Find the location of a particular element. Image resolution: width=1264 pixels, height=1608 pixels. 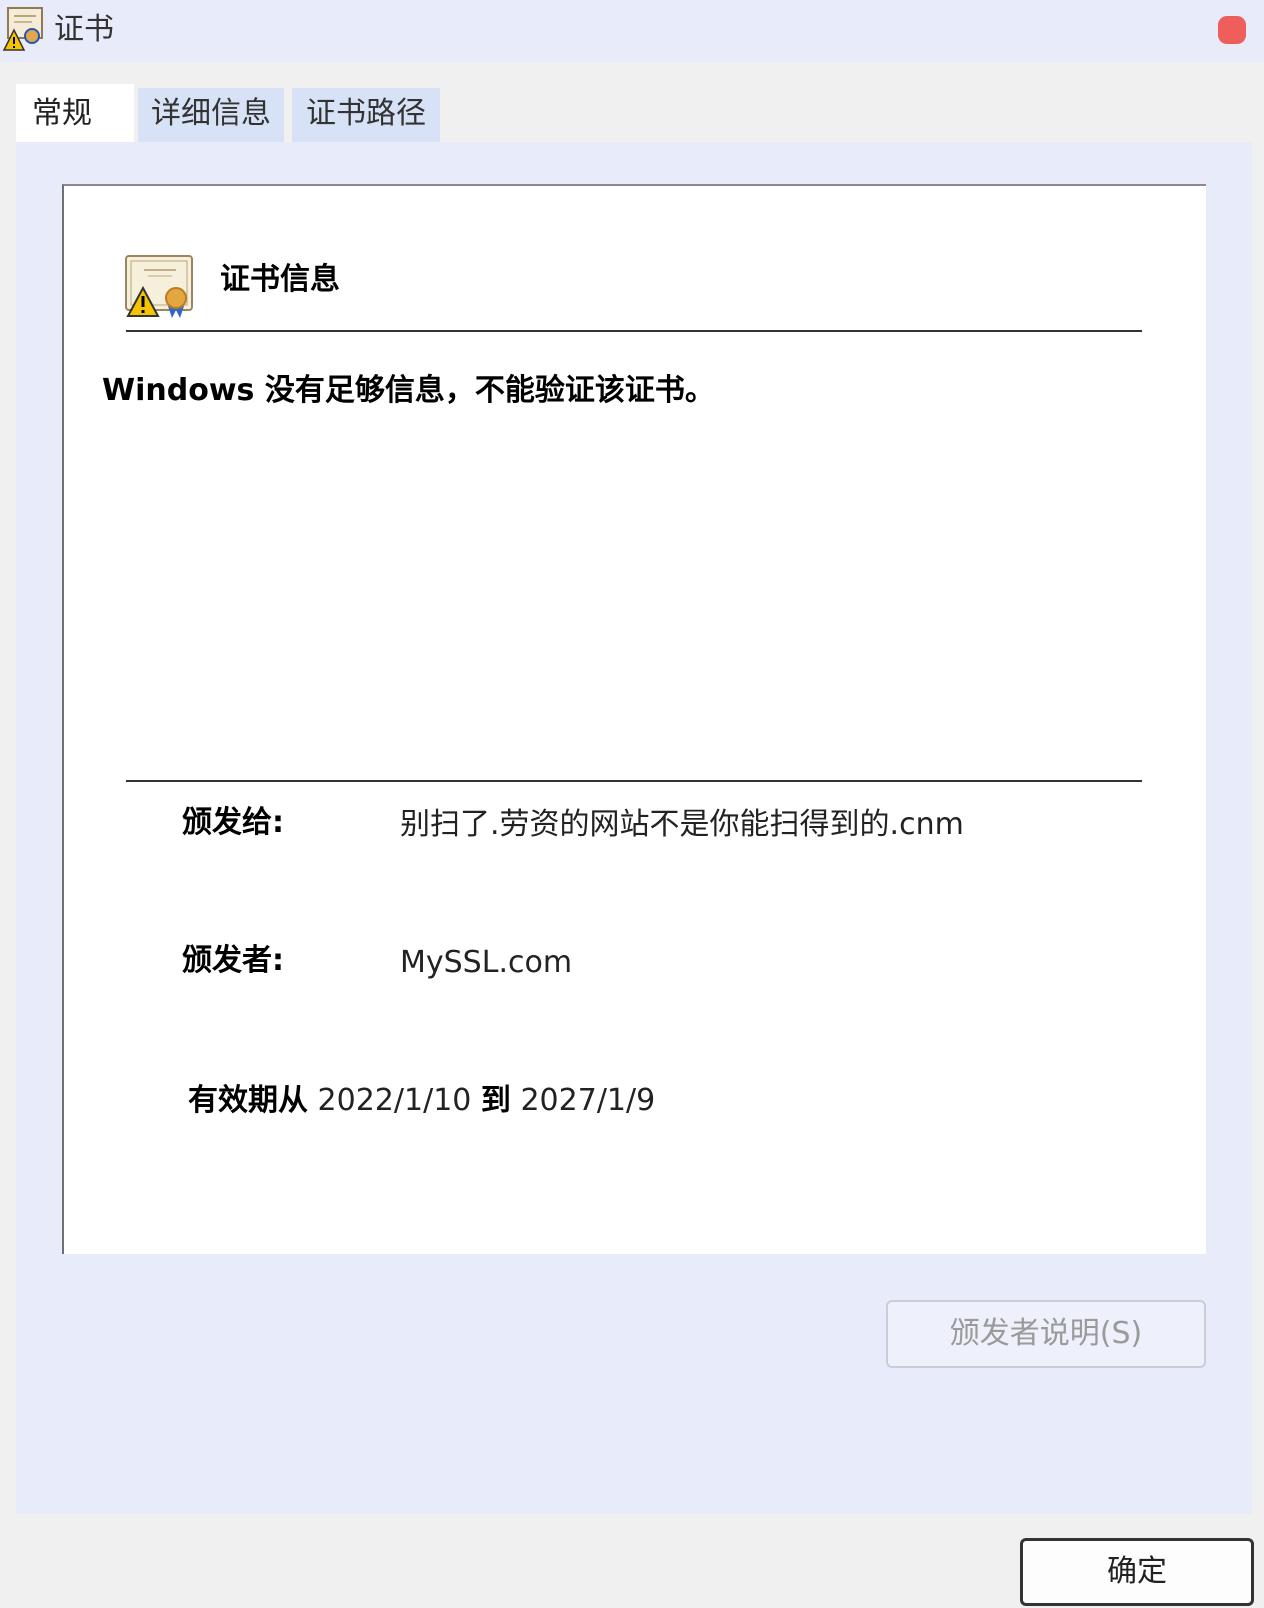

issuer-statement-button: 颁发者说明(S) is located at coordinates (1046, 1334).